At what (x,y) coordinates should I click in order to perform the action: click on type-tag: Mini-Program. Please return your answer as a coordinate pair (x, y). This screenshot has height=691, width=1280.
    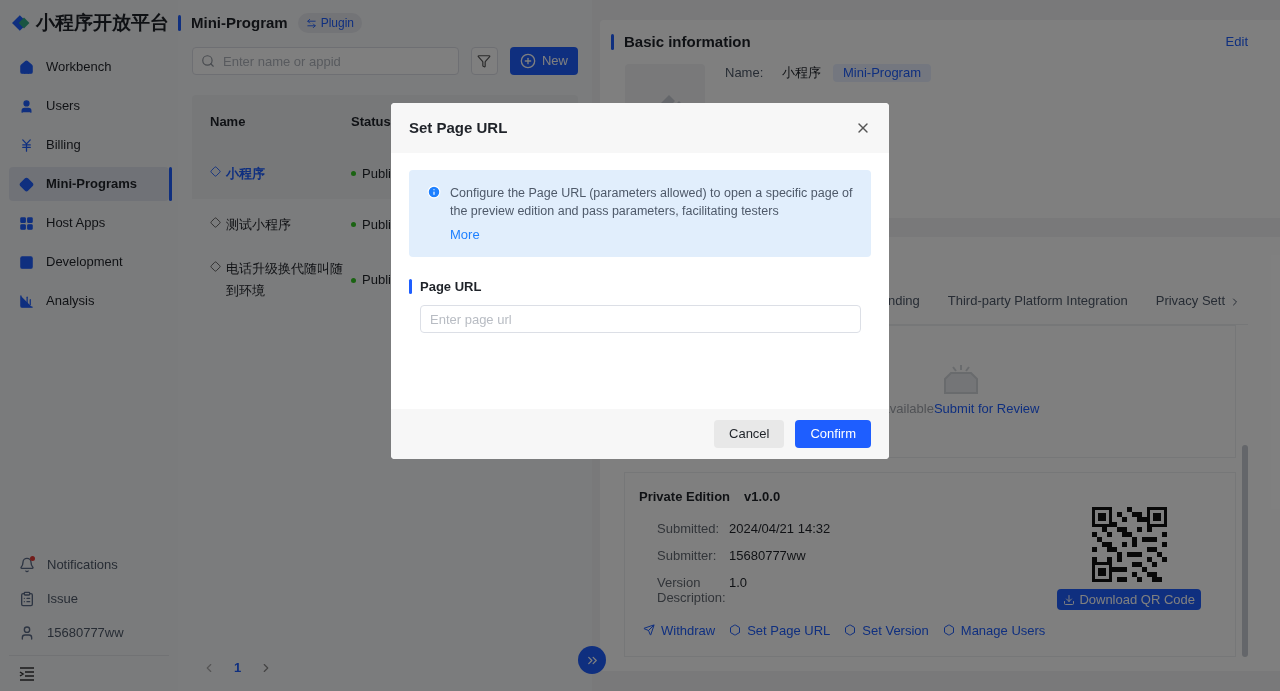
    Looking at the image, I should click on (882, 73).